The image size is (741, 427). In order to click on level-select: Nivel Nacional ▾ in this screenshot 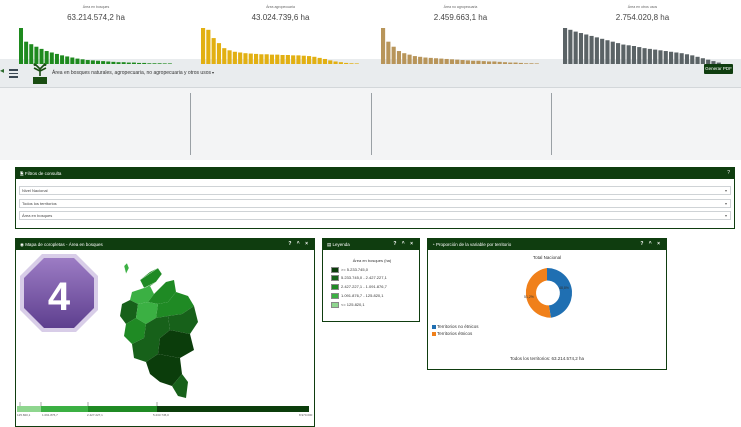, I will do `click(375, 190)`.